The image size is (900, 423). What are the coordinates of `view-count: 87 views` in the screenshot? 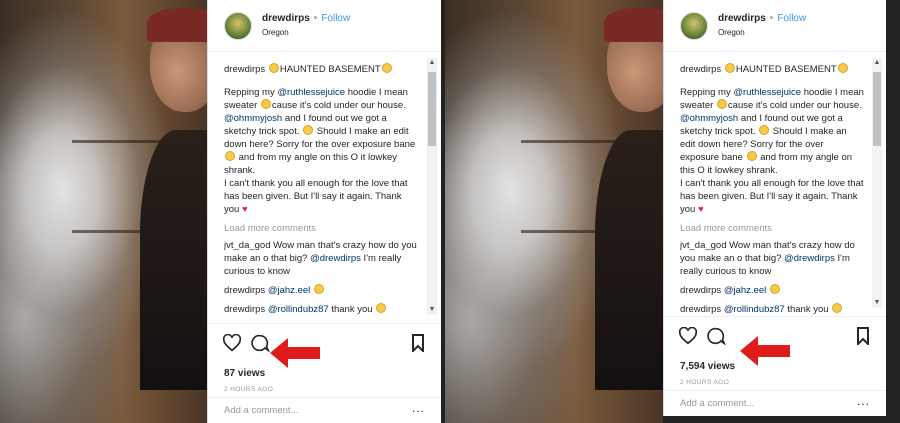 It's located at (244, 373).